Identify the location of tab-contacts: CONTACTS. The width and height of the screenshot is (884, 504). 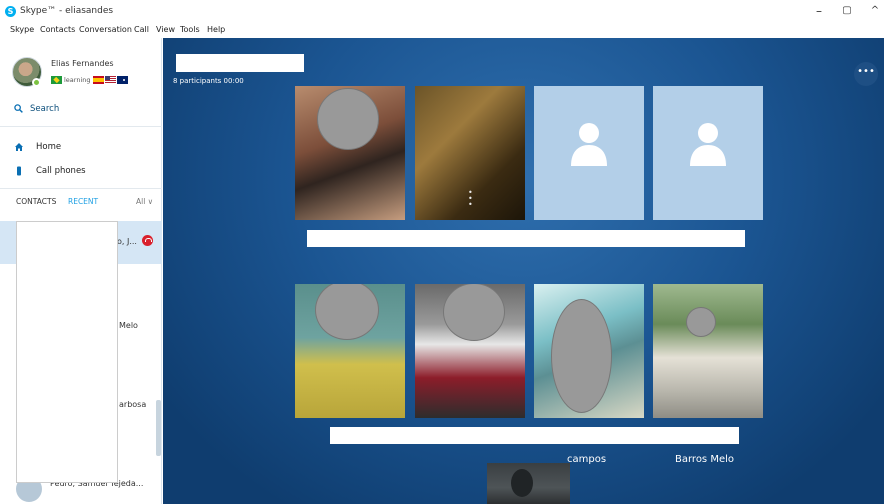
(36, 201).